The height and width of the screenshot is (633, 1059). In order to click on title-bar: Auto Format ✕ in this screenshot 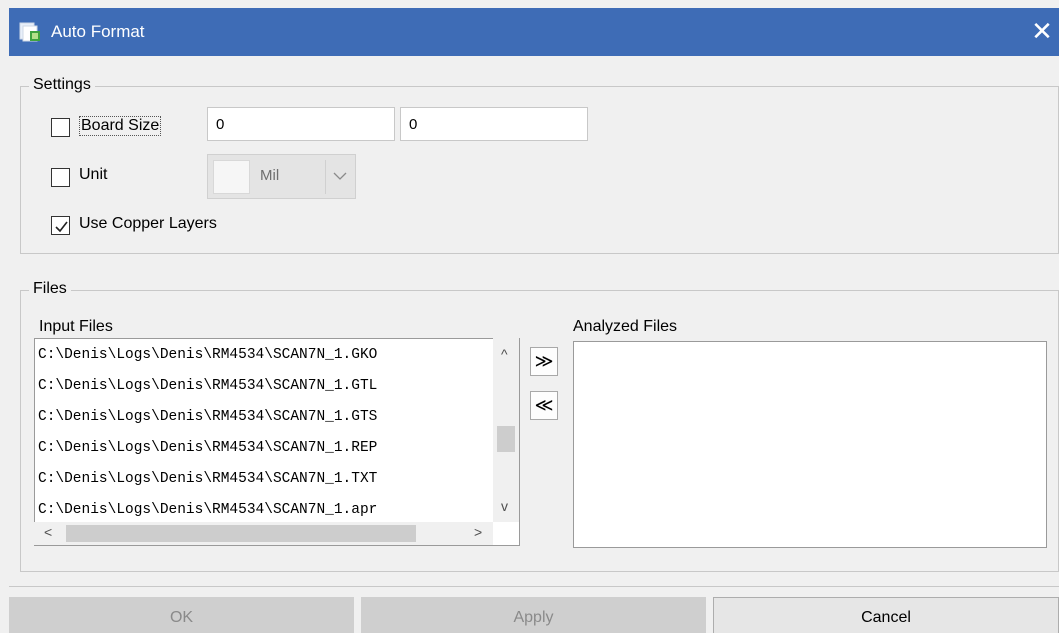, I will do `click(534, 32)`.